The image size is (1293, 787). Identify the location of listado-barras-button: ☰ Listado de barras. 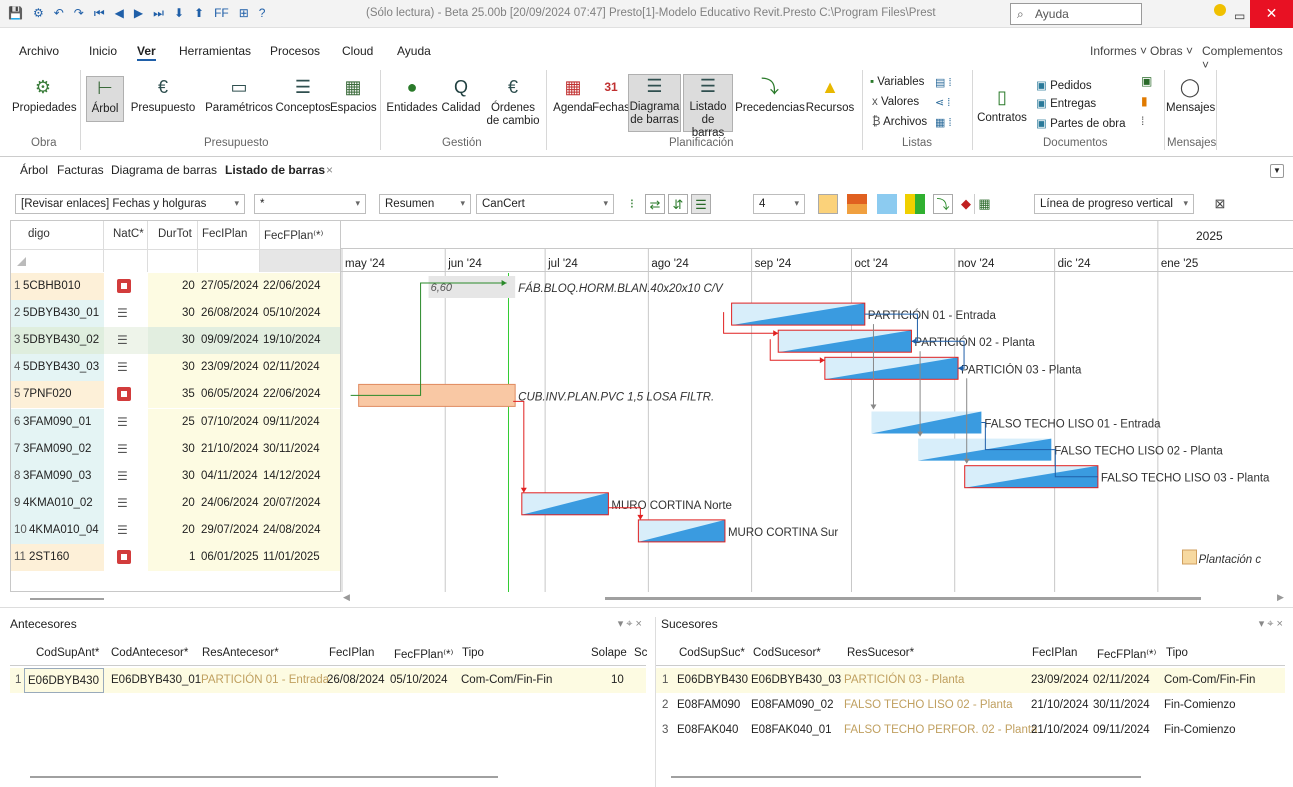
(708, 106).